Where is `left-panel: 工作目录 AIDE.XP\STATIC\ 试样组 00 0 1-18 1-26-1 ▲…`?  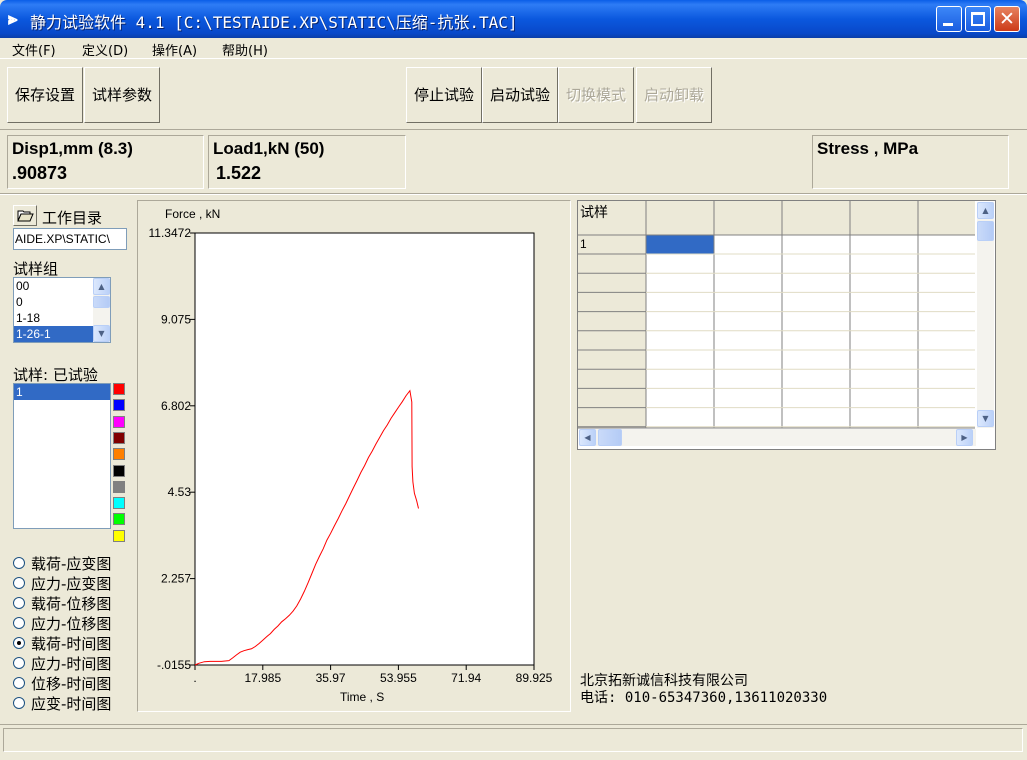
left-panel: 工作目录 AIDE.XP\STATIC\ 试样组 00 0 1-18 1-26-1 ▲… is located at coordinates (69, 456).